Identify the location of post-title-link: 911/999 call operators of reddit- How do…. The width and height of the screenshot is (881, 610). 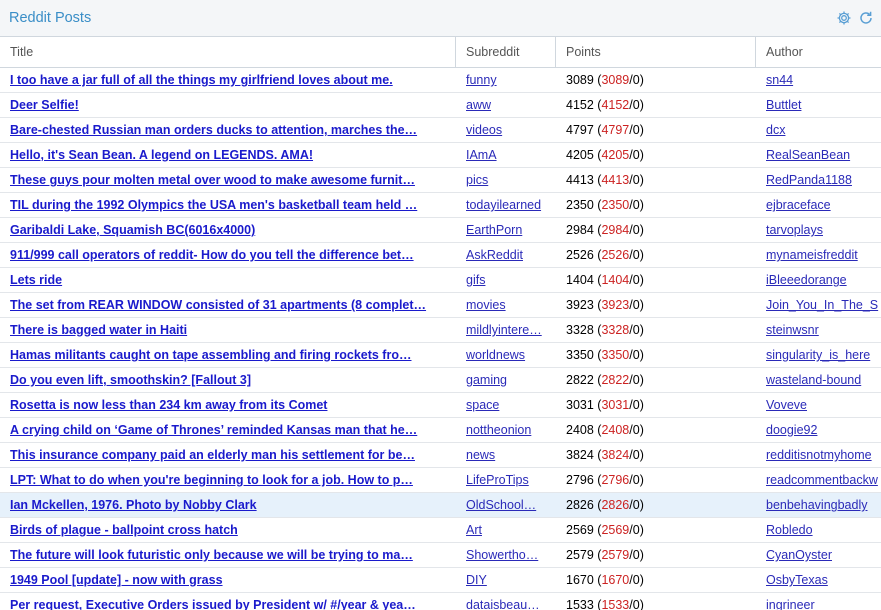
(212, 255).